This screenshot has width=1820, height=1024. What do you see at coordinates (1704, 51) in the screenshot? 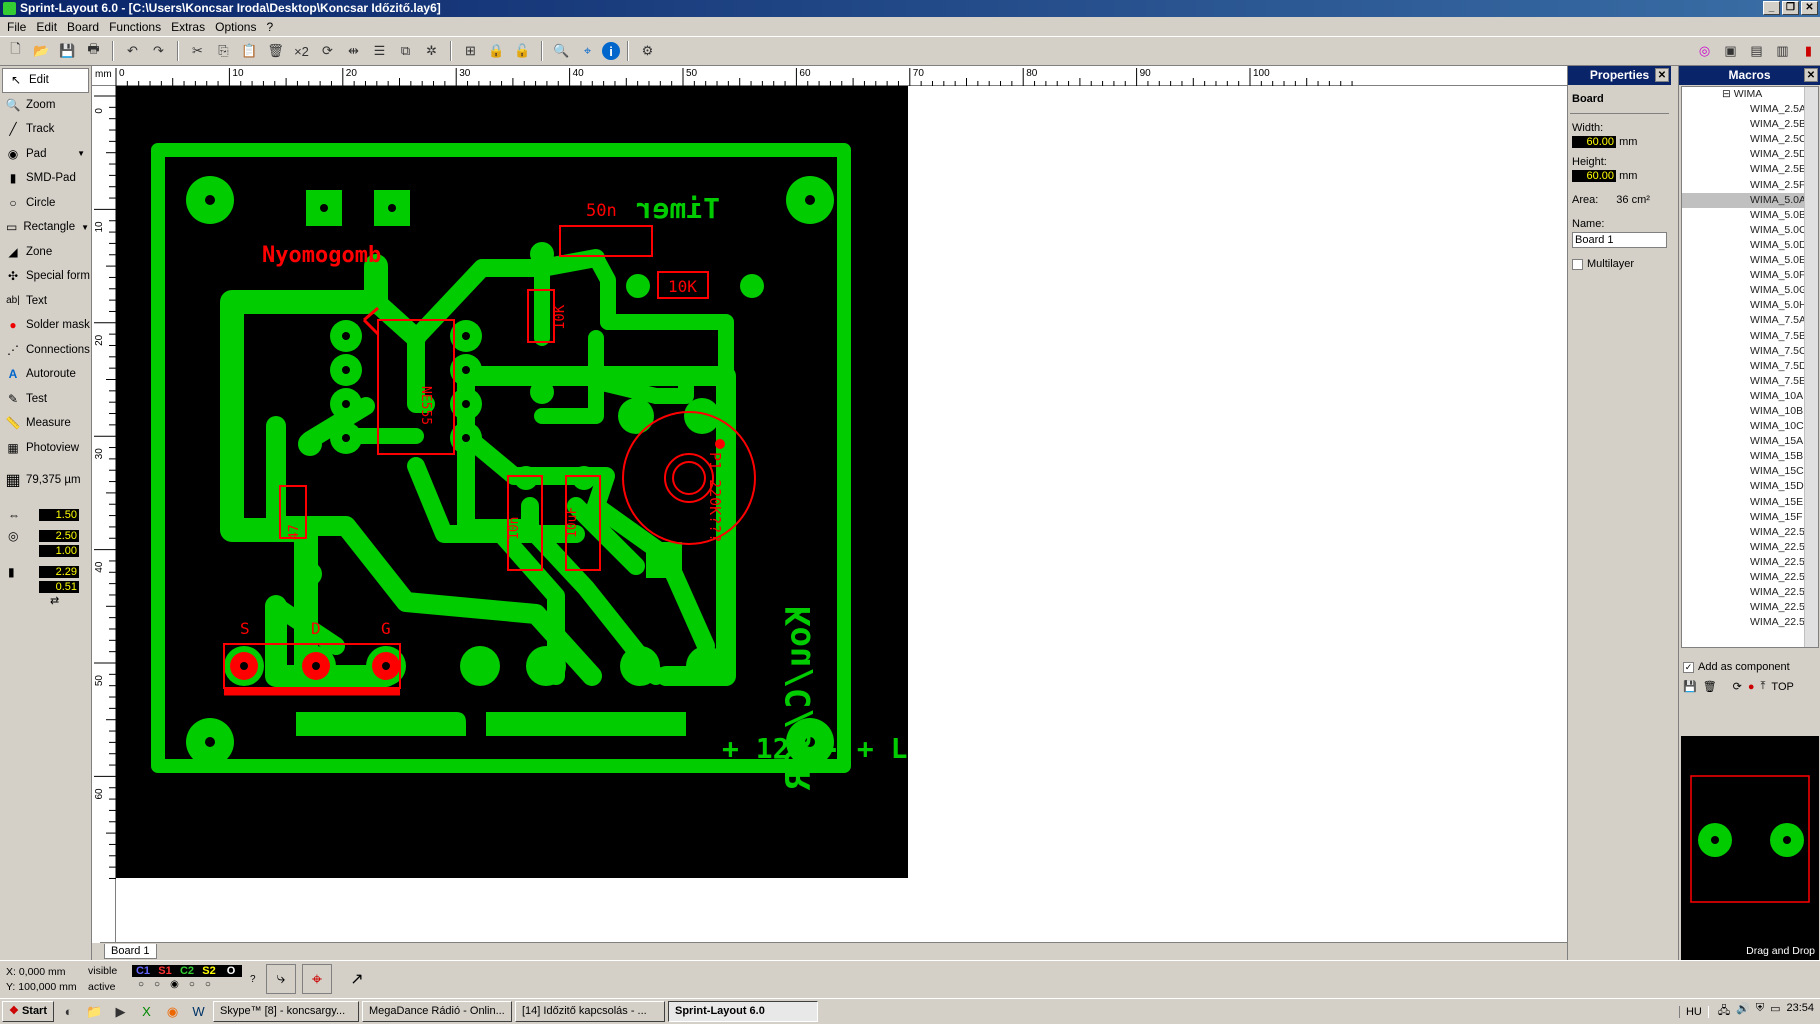
I see `photo-icon: ◎` at bounding box center [1704, 51].